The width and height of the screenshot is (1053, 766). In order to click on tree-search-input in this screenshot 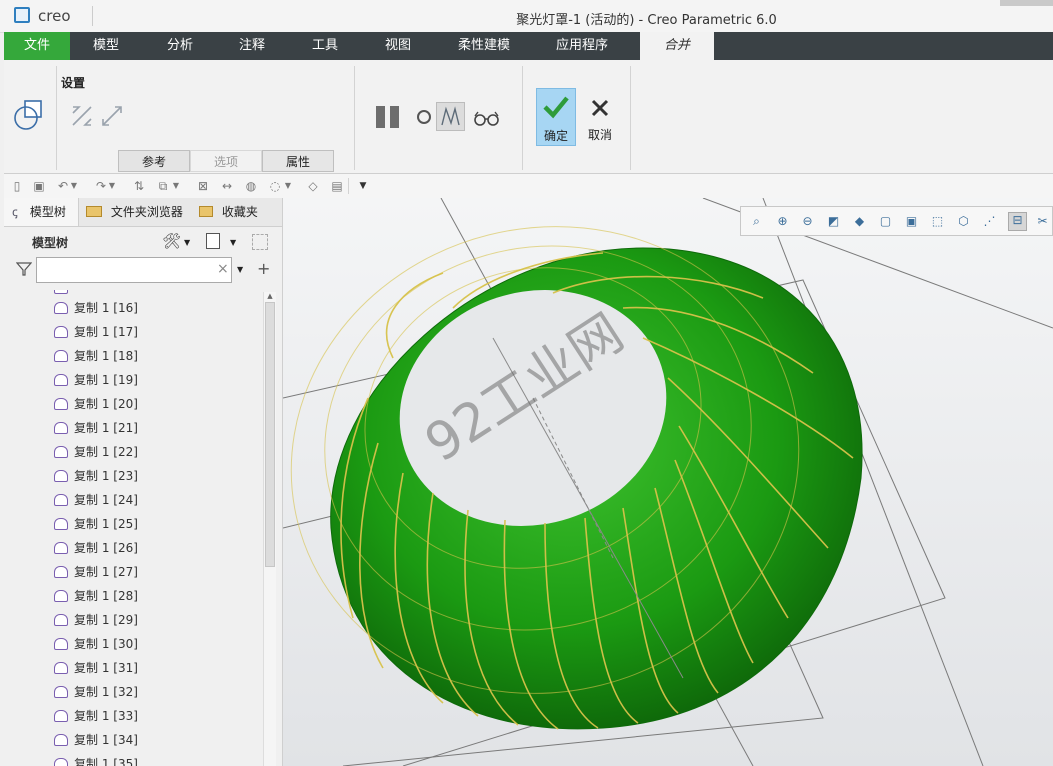, I will do `click(134, 270)`.